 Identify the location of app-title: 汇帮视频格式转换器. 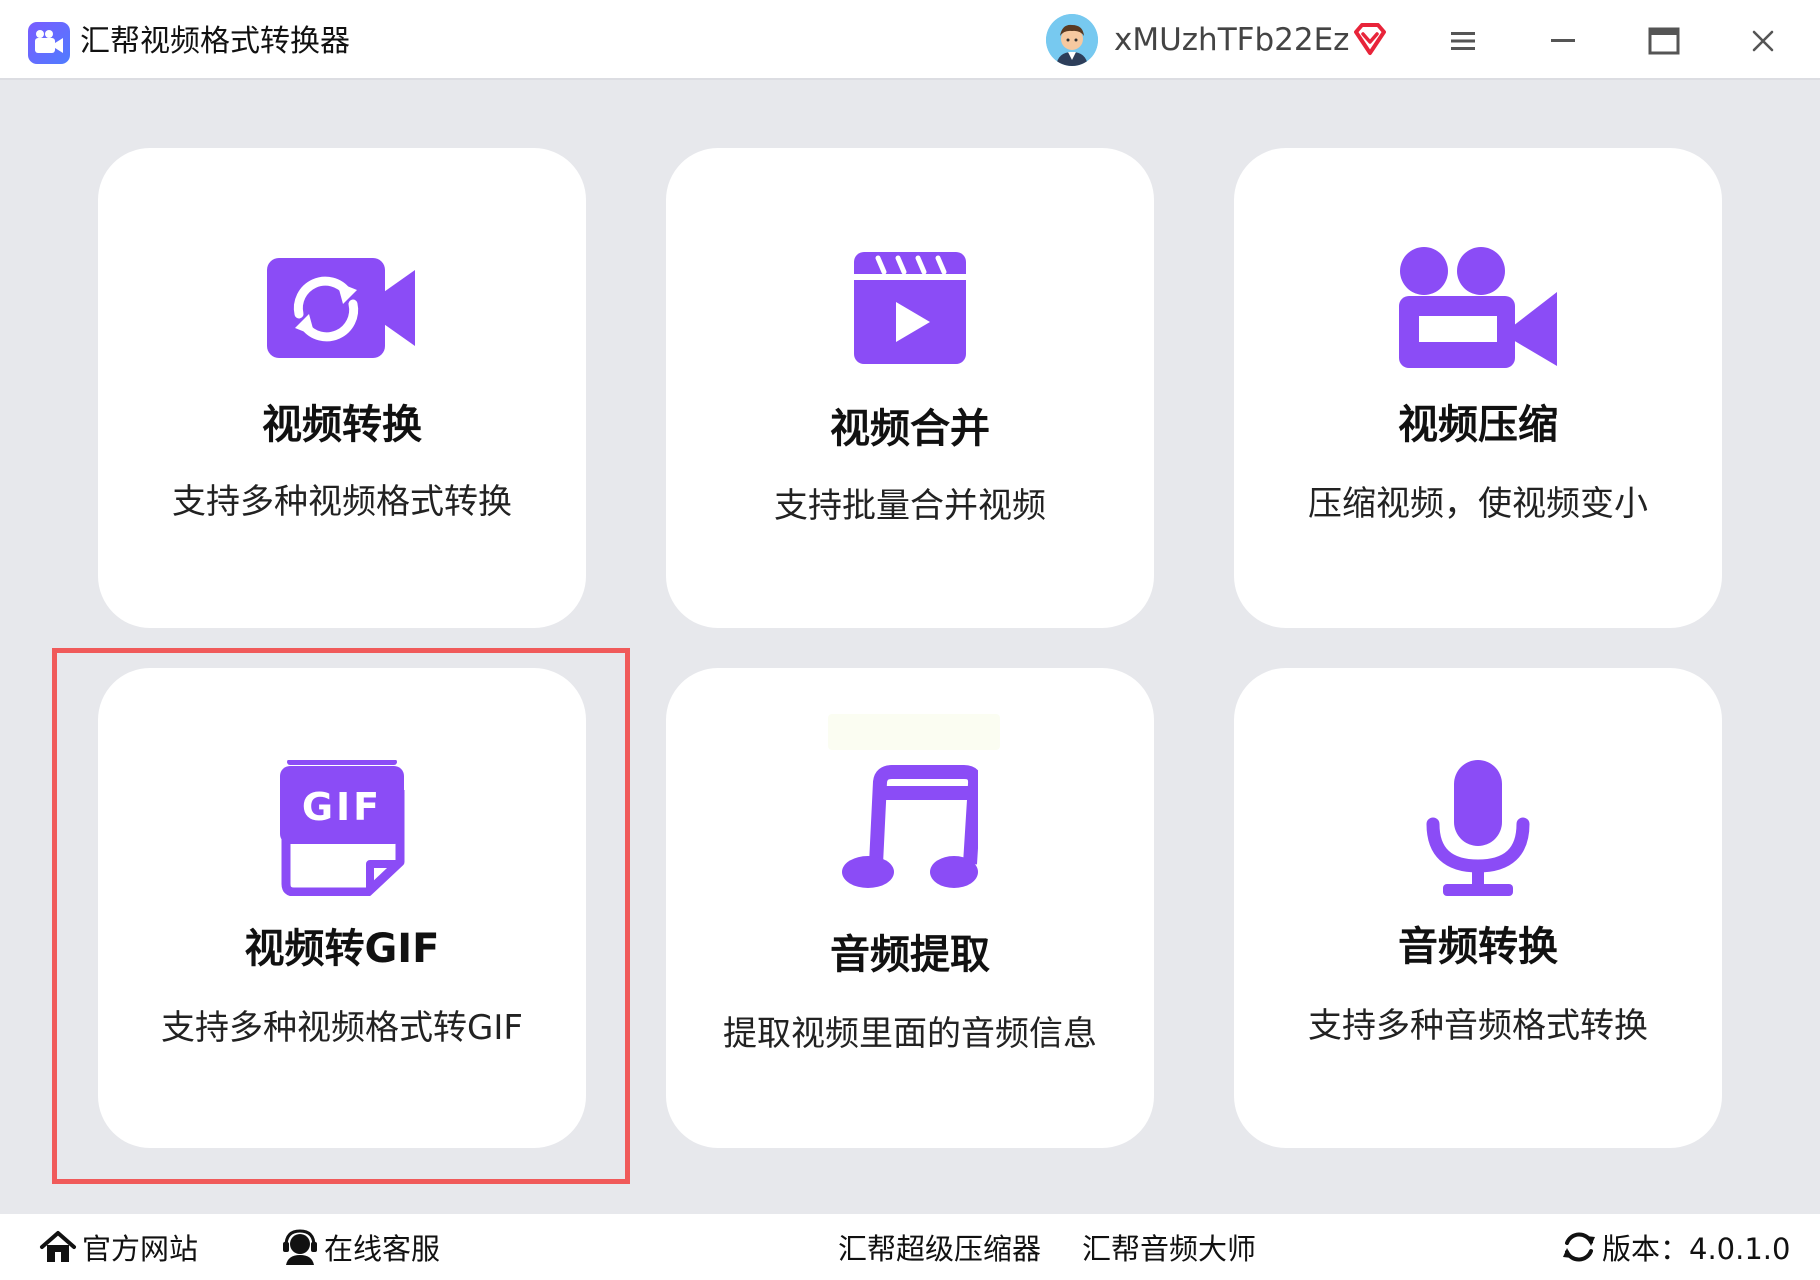
(215, 41).